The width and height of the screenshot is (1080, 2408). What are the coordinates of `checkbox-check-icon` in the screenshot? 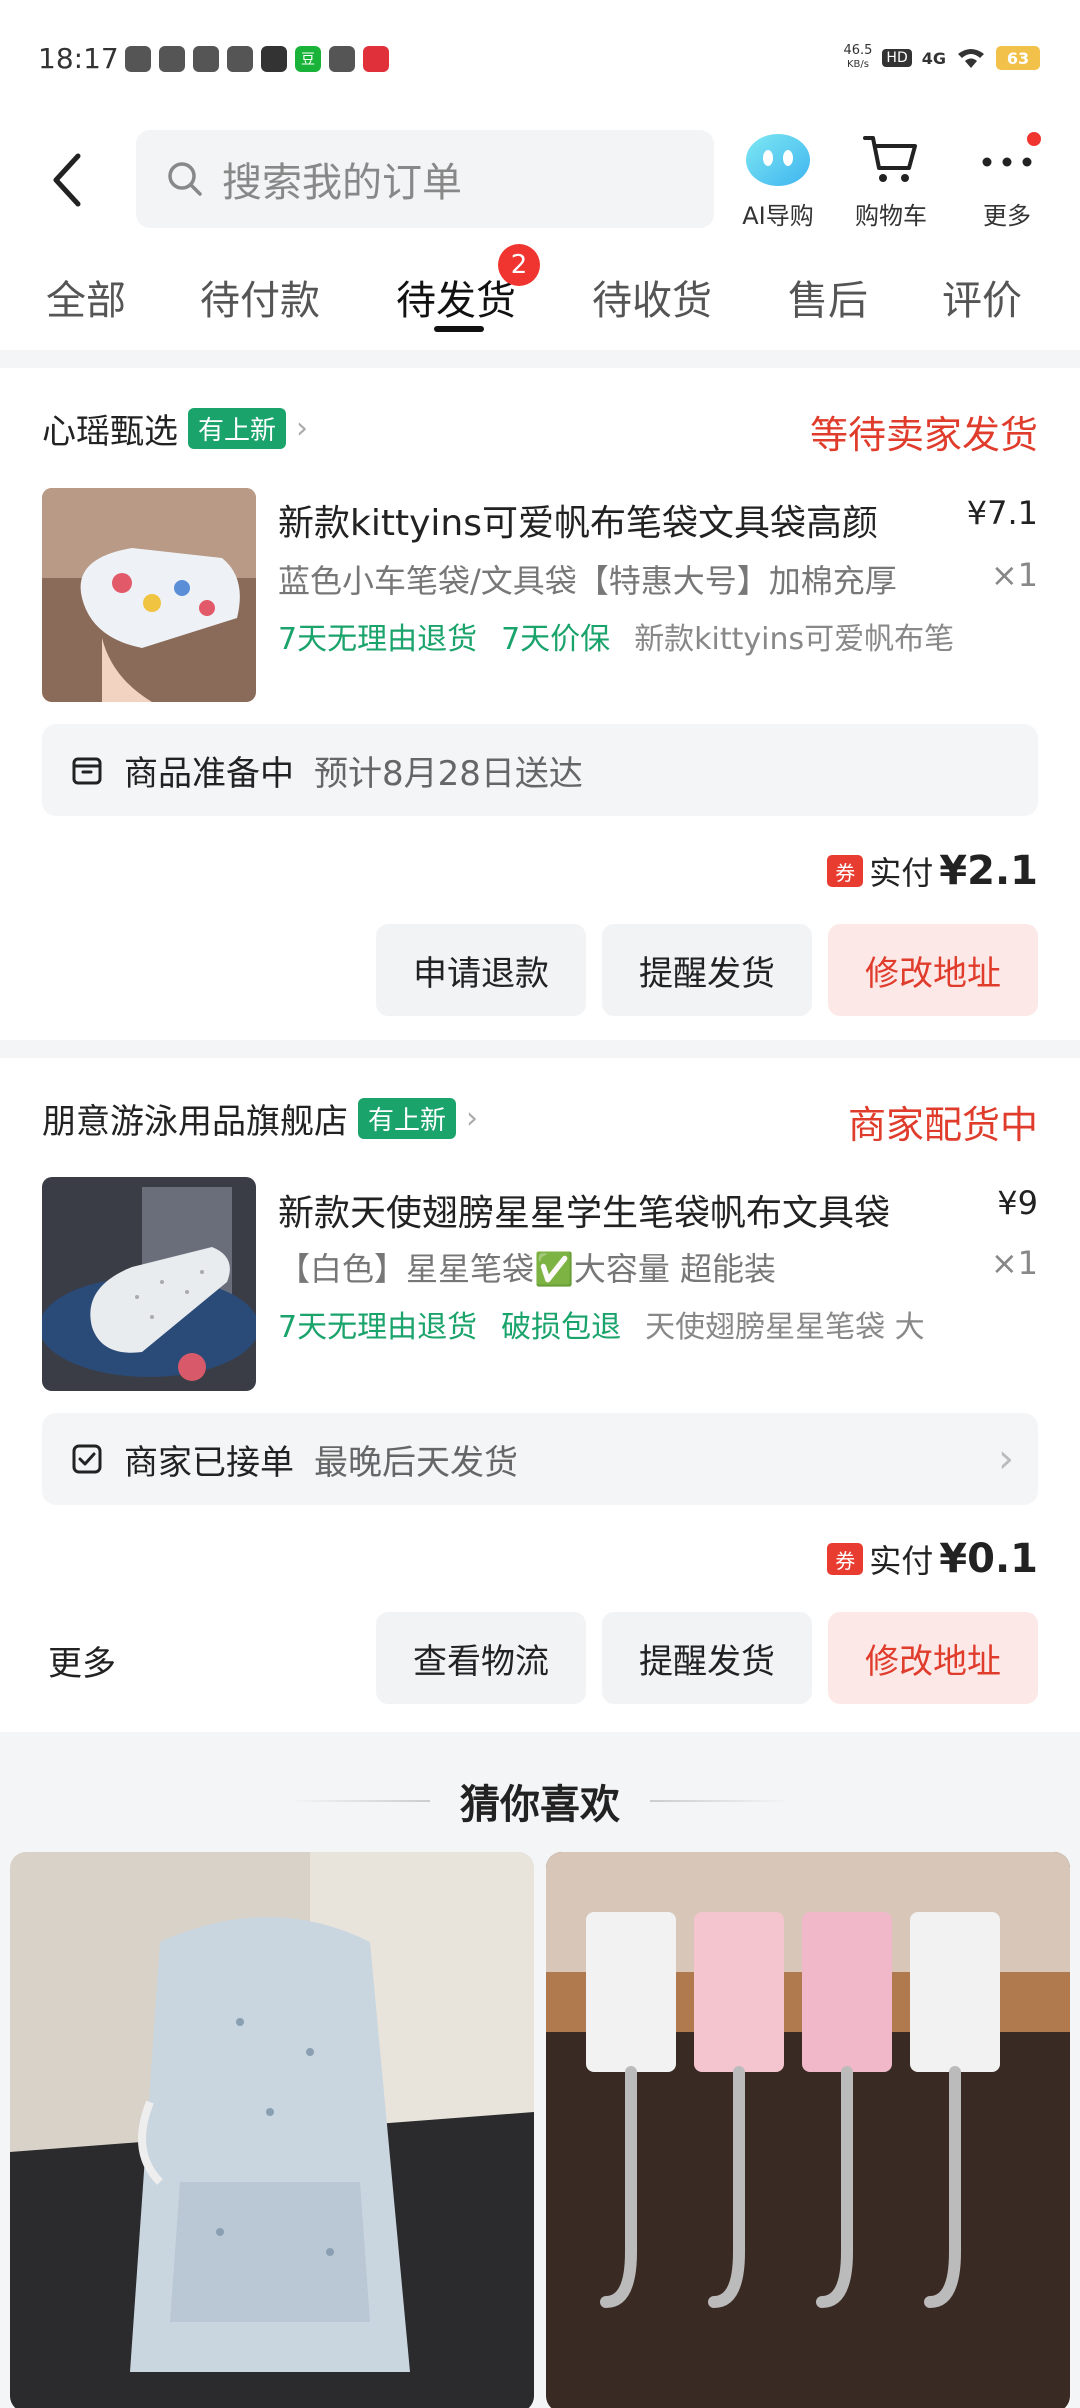 It's located at (87, 1459).